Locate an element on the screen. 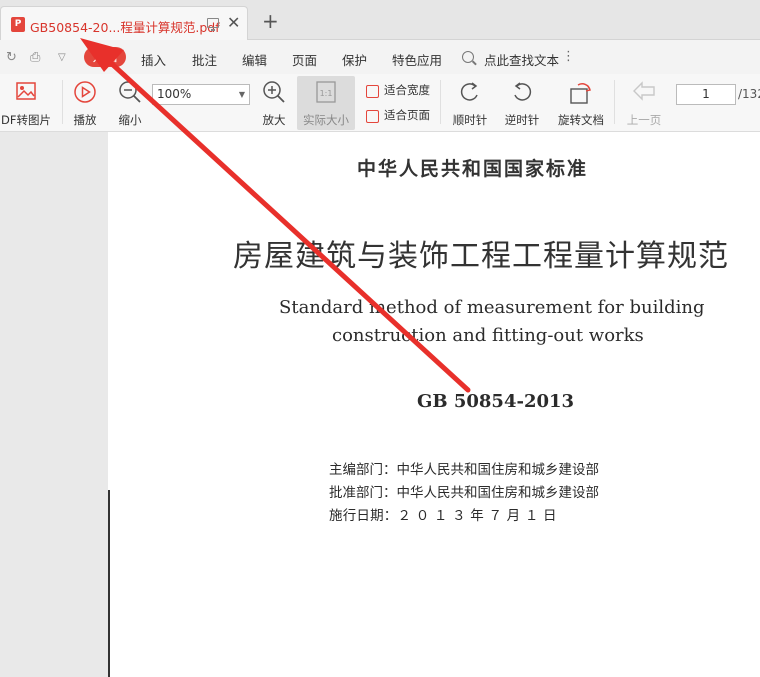 This screenshot has height=677, width=760. menu-edit: 编辑 is located at coordinates (254, 59).